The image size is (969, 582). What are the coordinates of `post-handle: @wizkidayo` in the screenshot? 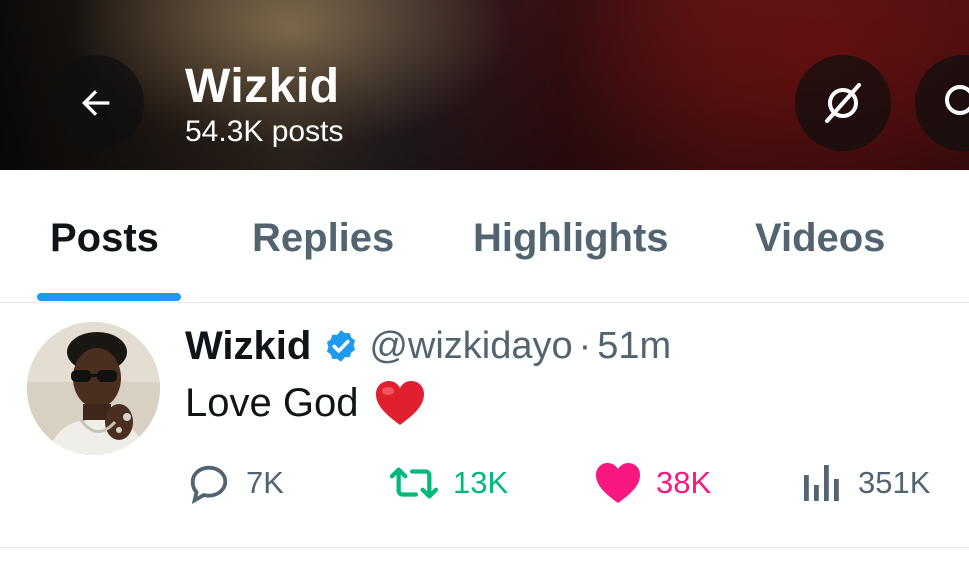 It's located at (470, 346).